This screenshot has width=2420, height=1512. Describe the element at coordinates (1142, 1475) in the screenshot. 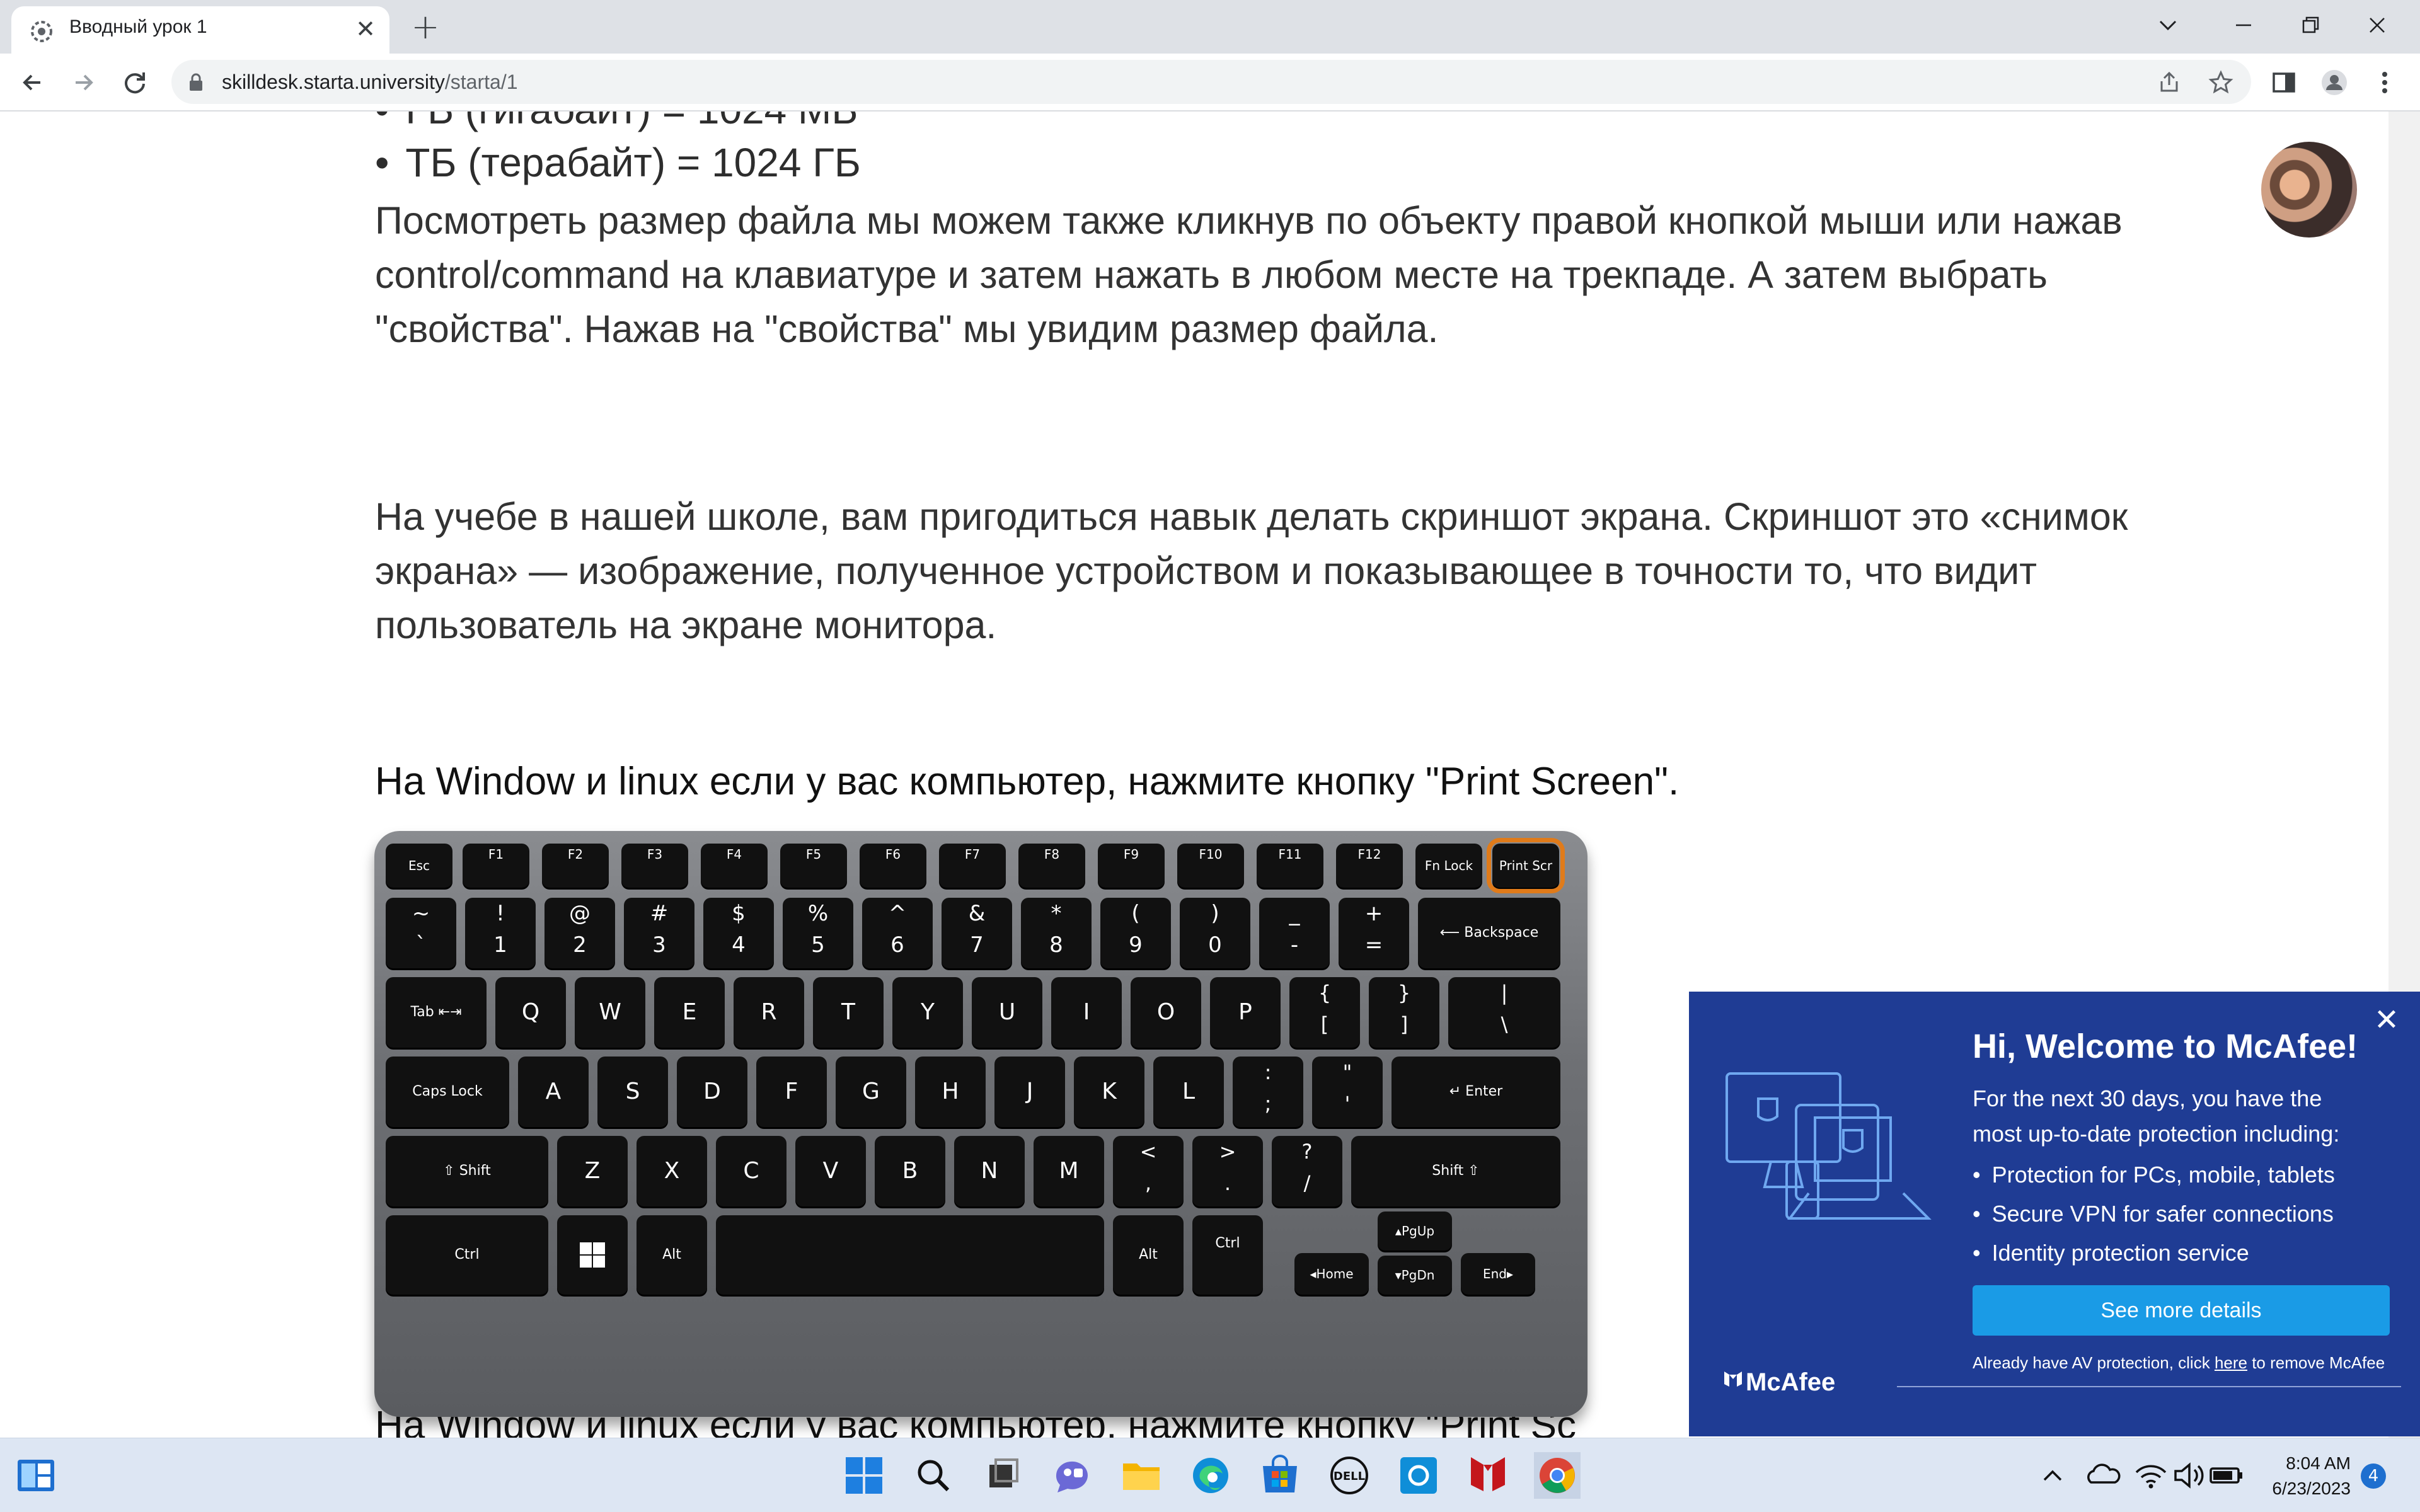

I see `file-explorer-icon` at that location.